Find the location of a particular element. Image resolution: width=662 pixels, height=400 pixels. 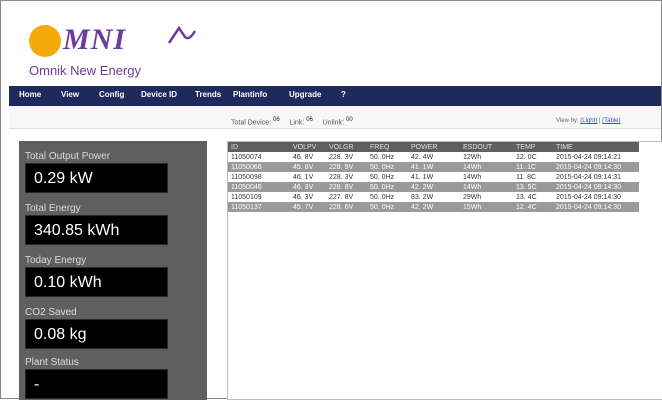

cell-time: 2015-04-24 09:14:31 is located at coordinates (588, 177).